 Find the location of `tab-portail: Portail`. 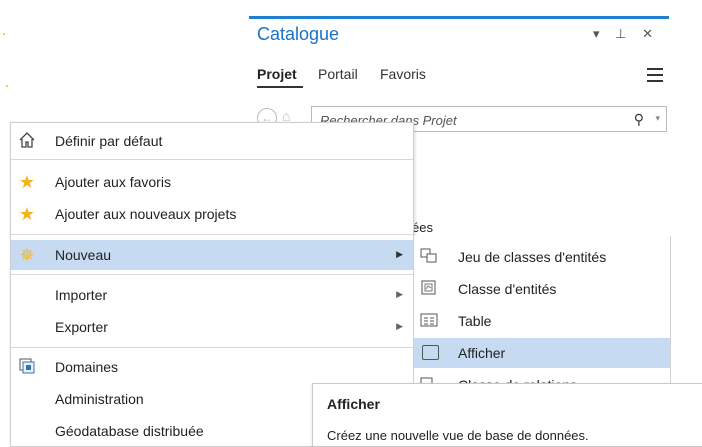

tab-portail: Portail is located at coordinates (338, 74).